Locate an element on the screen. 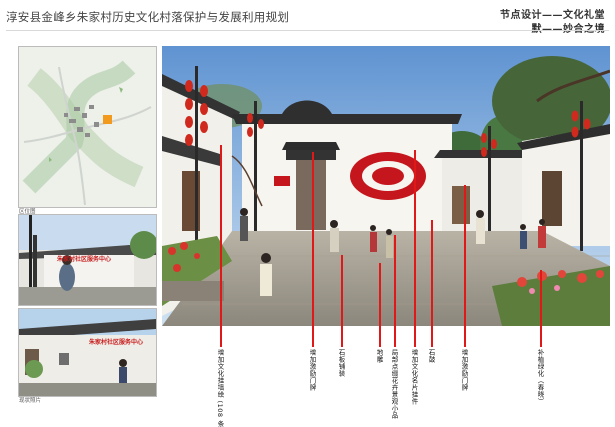  current-photo-2: 朱家村社区服务中心 is located at coordinates (87, 352).